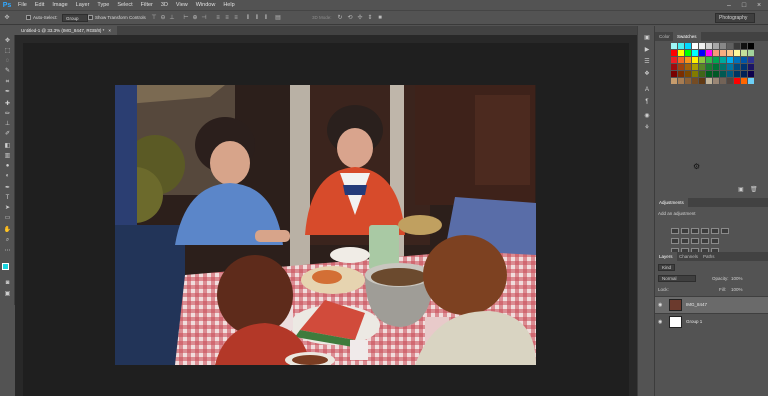 The image size is (768, 396). Describe the element at coordinates (7, 294) in the screenshot. I see `screen-mode-icon: ▣` at that location.